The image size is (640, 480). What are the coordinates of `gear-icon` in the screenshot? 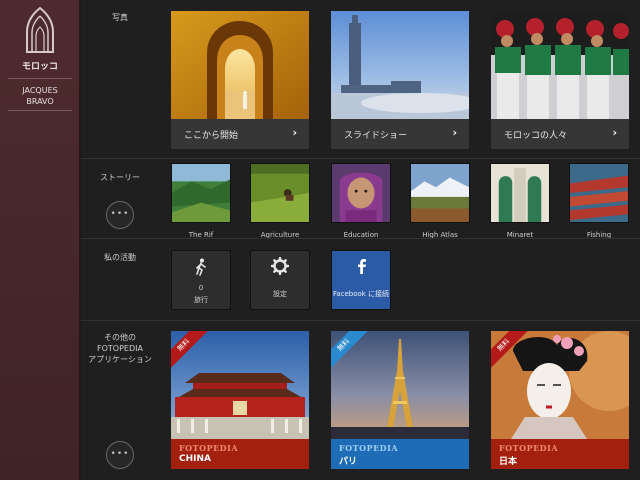 It's located at (280, 266).